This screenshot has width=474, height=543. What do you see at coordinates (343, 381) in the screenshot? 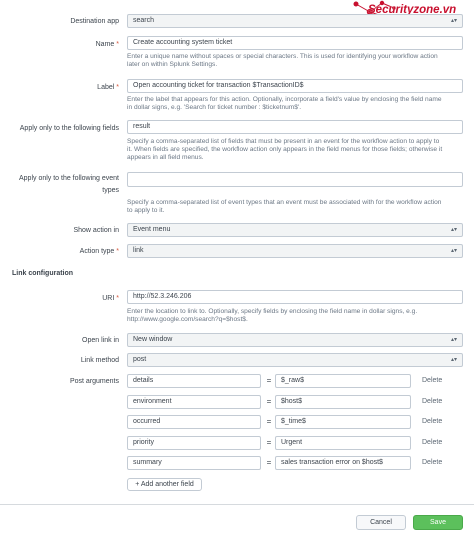
I see `post-argument-value: $_raw$` at bounding box center [343, 381].